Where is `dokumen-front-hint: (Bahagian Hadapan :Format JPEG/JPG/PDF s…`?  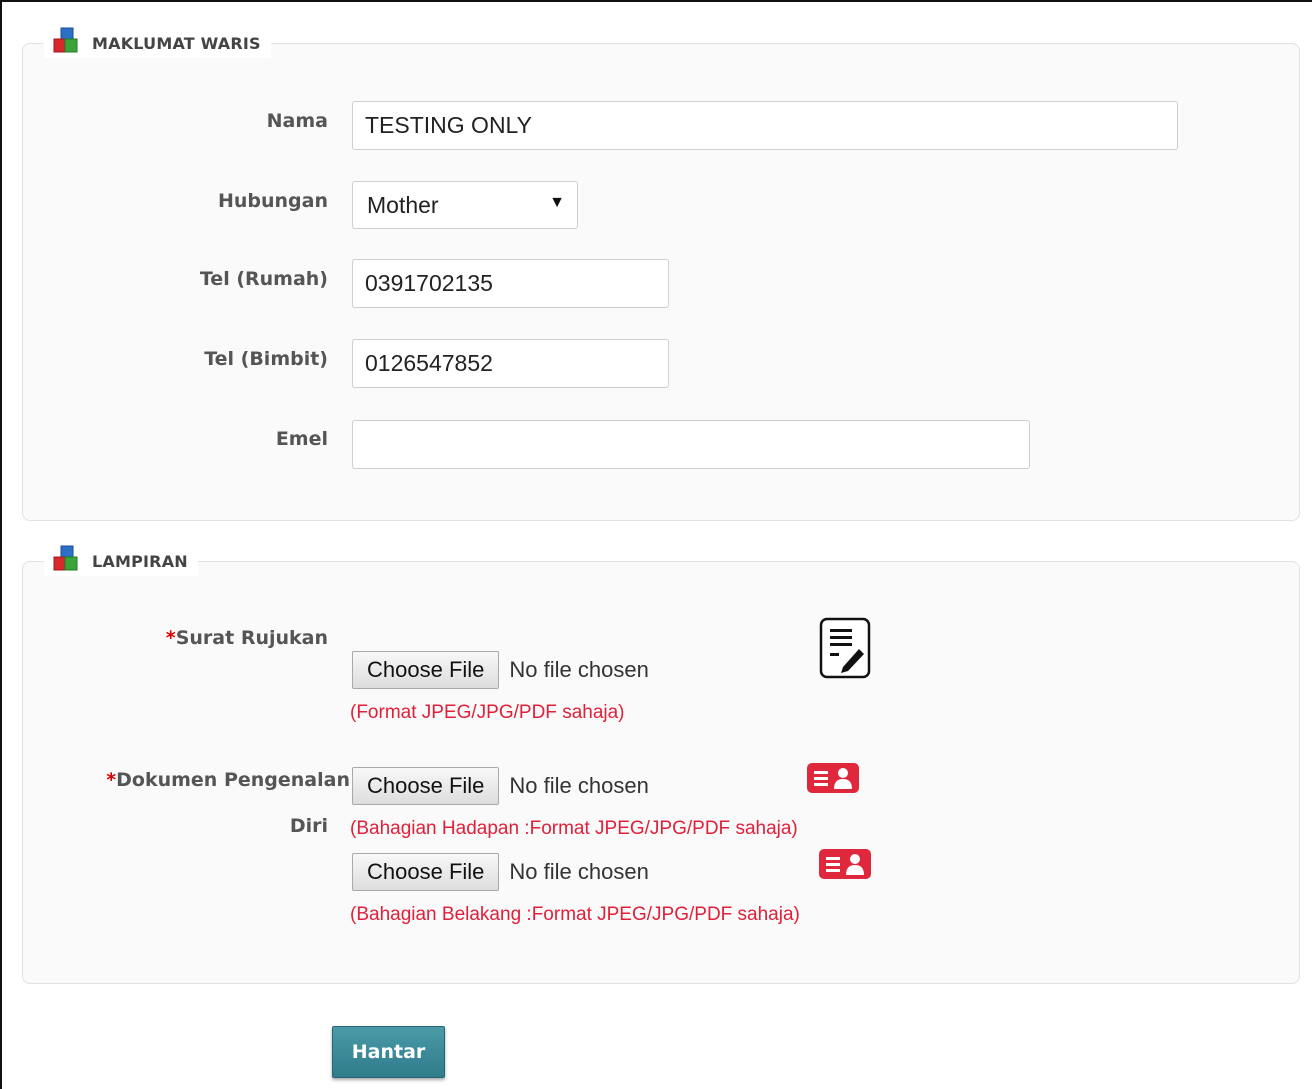
dokumen-front-hint: (Bahagian Hadapan :Format JPEG/JPG/PDF s… is located at coordinates (574, 828).